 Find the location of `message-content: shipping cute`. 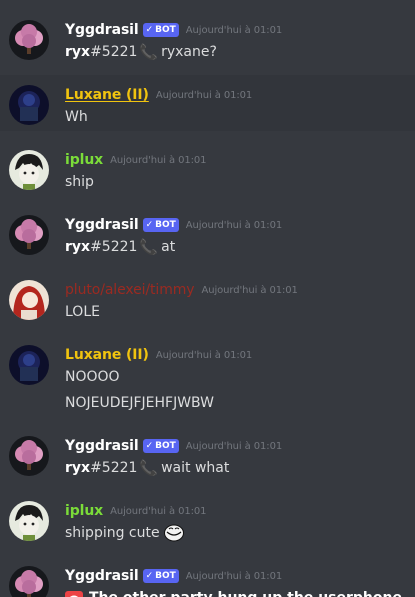

message-content: shipping cute is located at coordinates (124, 533).